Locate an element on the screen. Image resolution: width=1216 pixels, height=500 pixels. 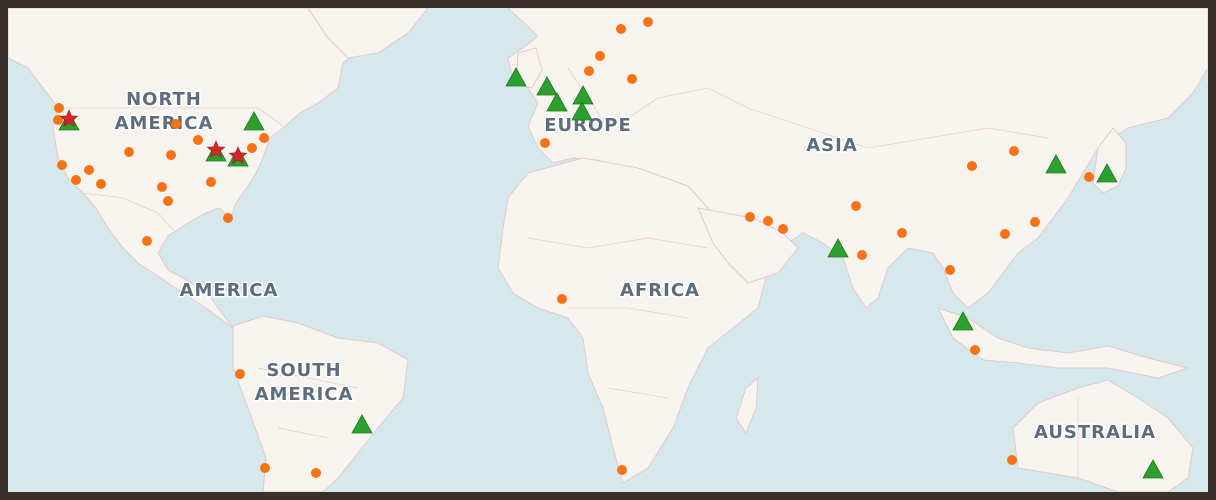
indonesia-land is located at coordinates (1063, 343).